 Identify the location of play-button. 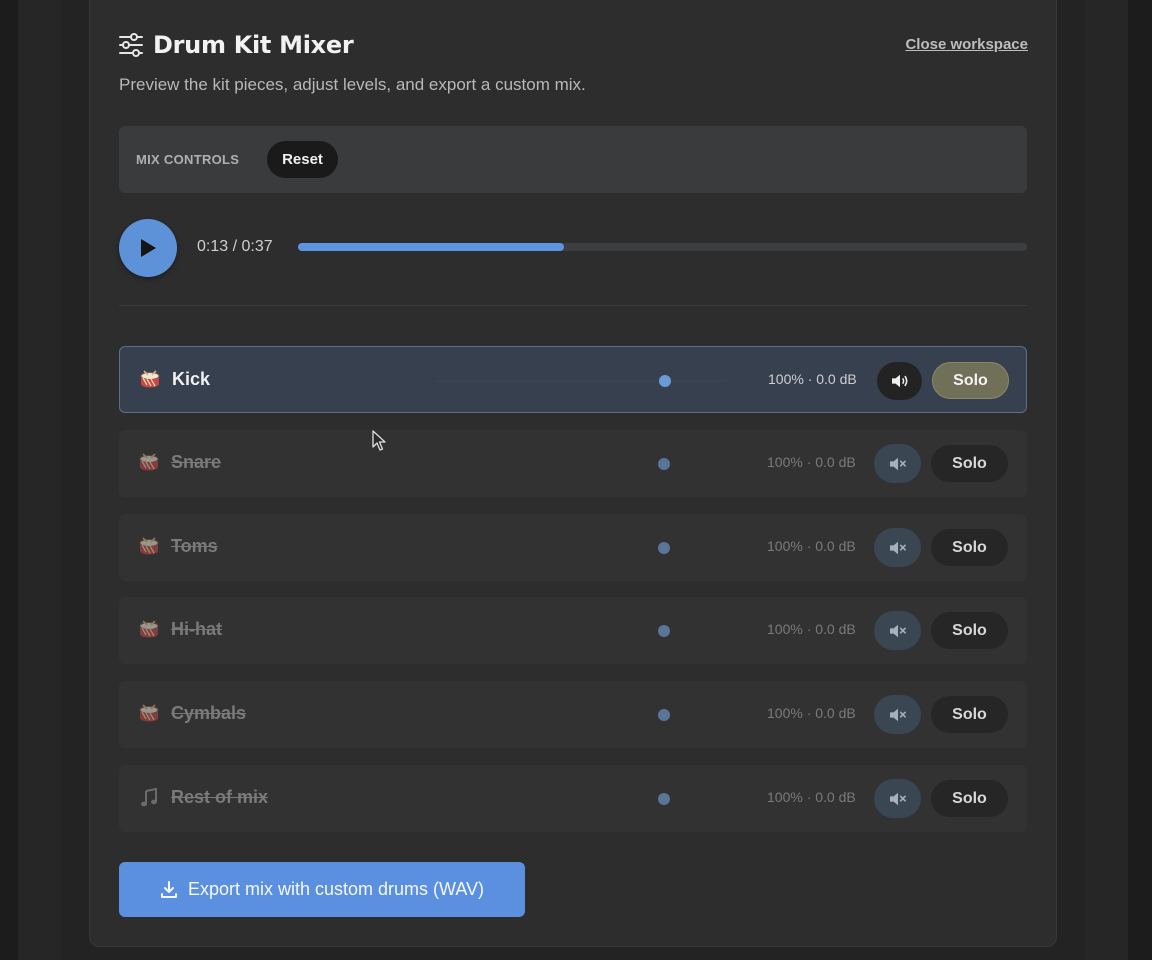
(148, 248).